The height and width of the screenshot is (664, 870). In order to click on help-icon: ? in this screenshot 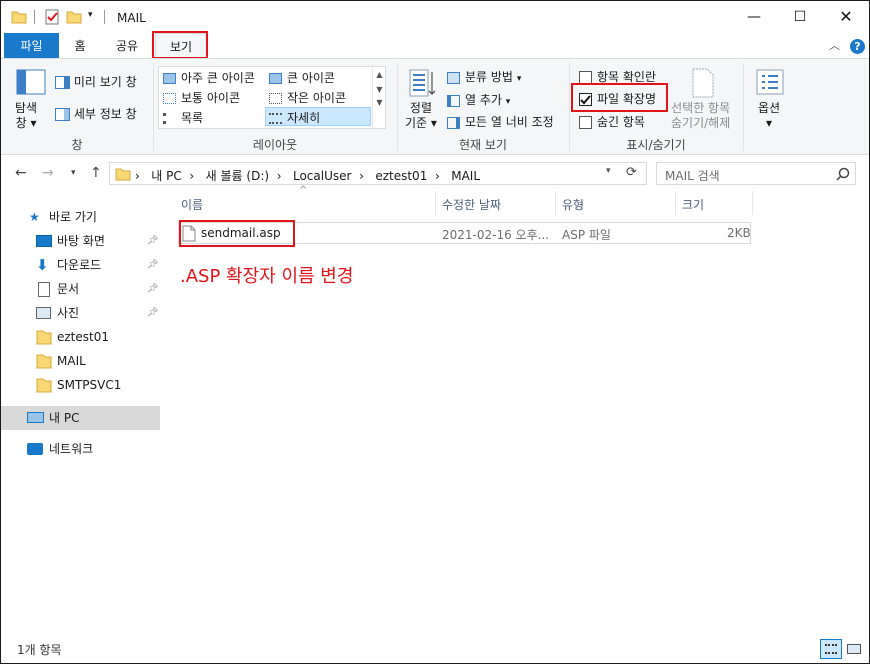, I will do `click(857, 46)`.